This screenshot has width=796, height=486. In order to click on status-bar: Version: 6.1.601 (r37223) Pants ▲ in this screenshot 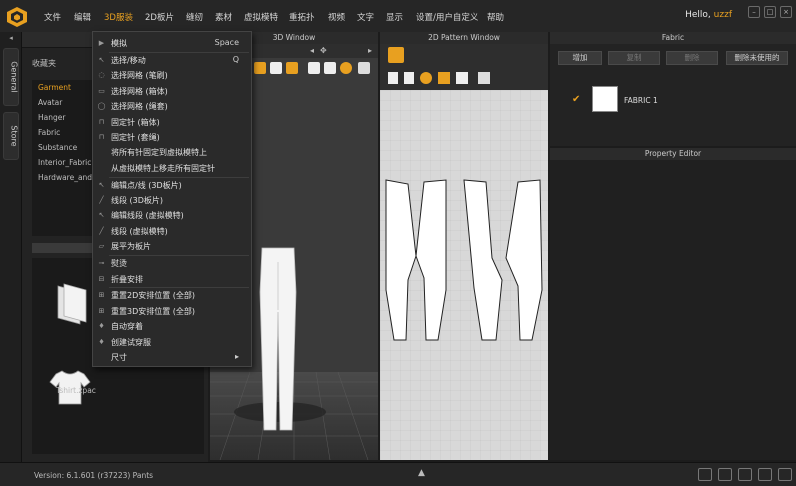, I will do `click(398, 474)`.